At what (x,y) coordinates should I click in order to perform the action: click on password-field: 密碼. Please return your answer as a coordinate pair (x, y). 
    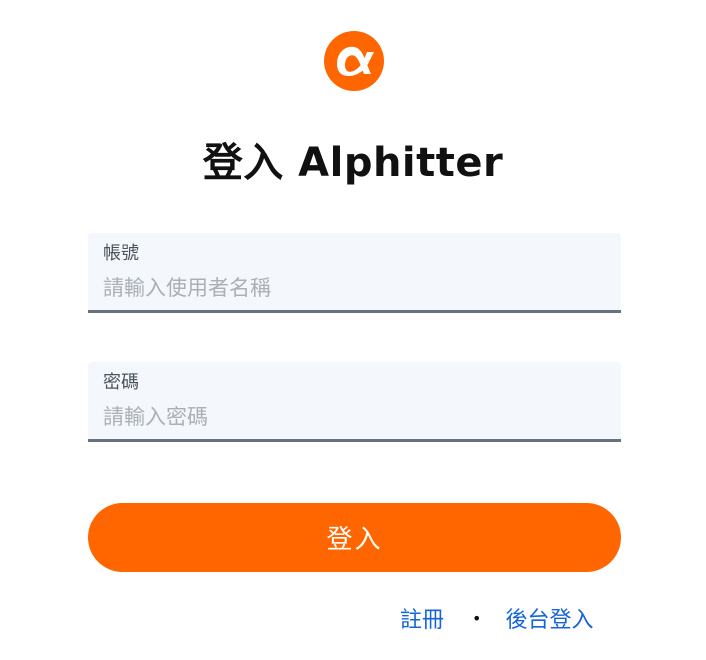
    Looking at the image, I should click on (354, 402).